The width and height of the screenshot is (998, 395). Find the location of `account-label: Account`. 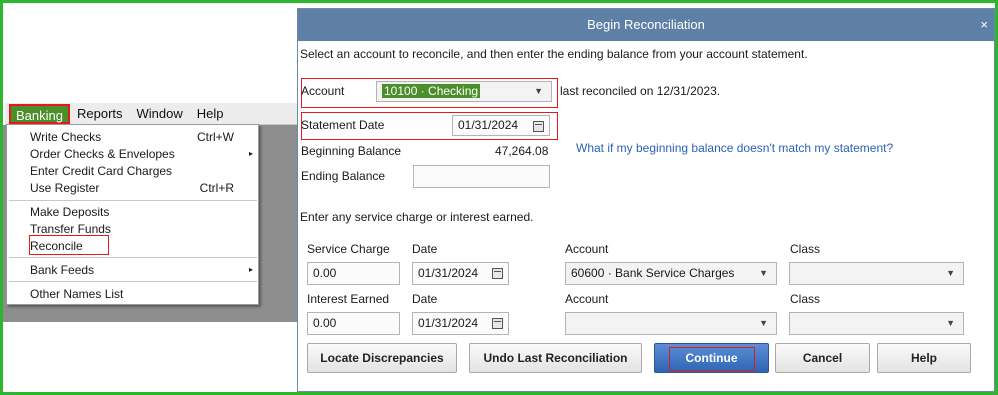

account-label: Account is located at coordinates (323, 91).